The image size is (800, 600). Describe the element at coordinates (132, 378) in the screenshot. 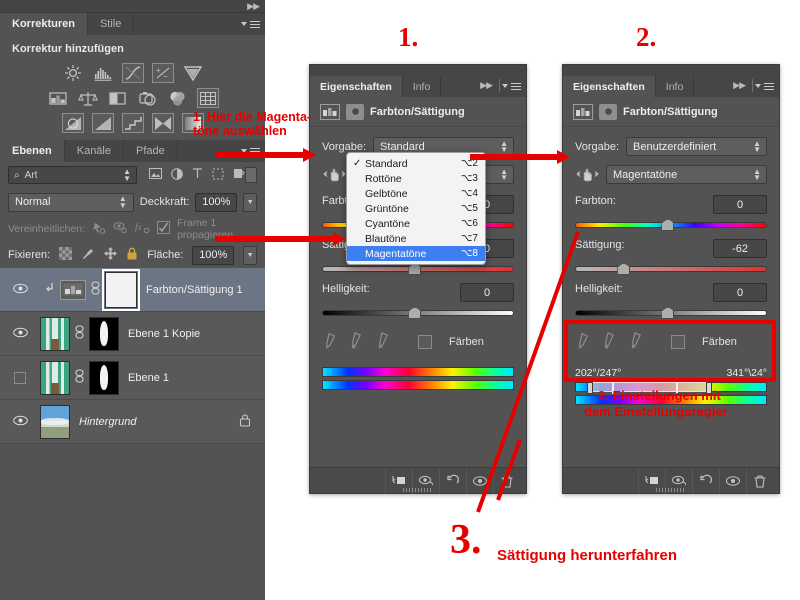

I see `layer-row-ebene-1: Ebene 1` at that location.